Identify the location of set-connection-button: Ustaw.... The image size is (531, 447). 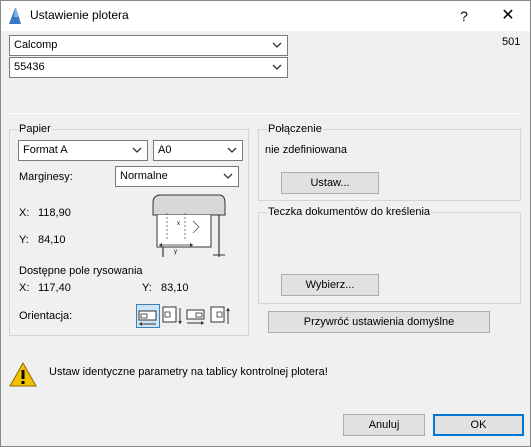
(330, 183).